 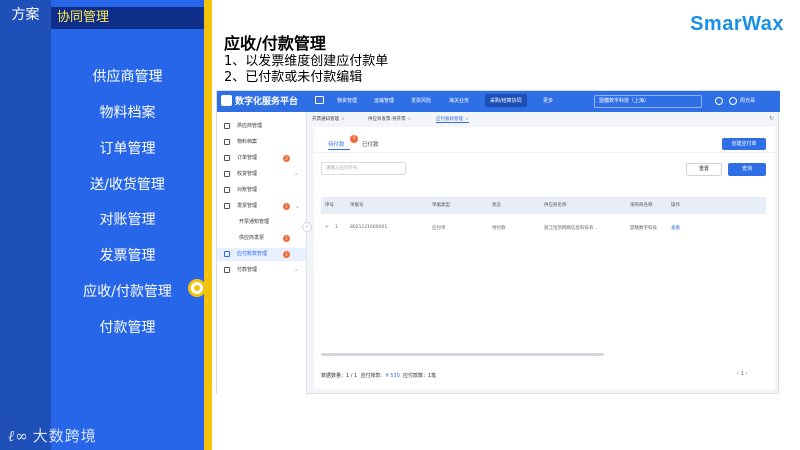 What do you see at coordinates (641, 205) in the screenshot?
I see `column-header: 采购商名称` at bounding box center [641, 205].